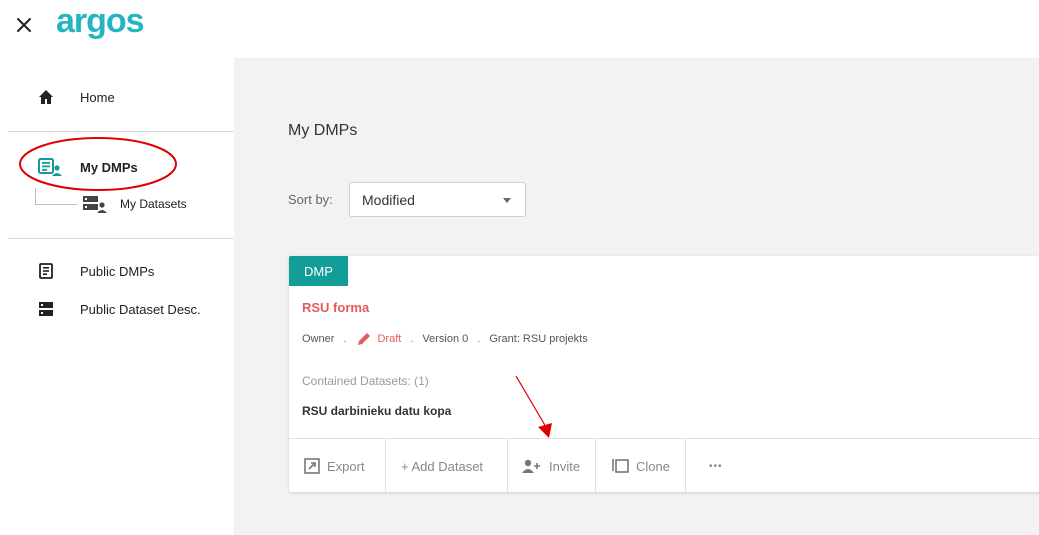  I want to click on add-dataset-label: + Add Dataset, so click(442, 466).